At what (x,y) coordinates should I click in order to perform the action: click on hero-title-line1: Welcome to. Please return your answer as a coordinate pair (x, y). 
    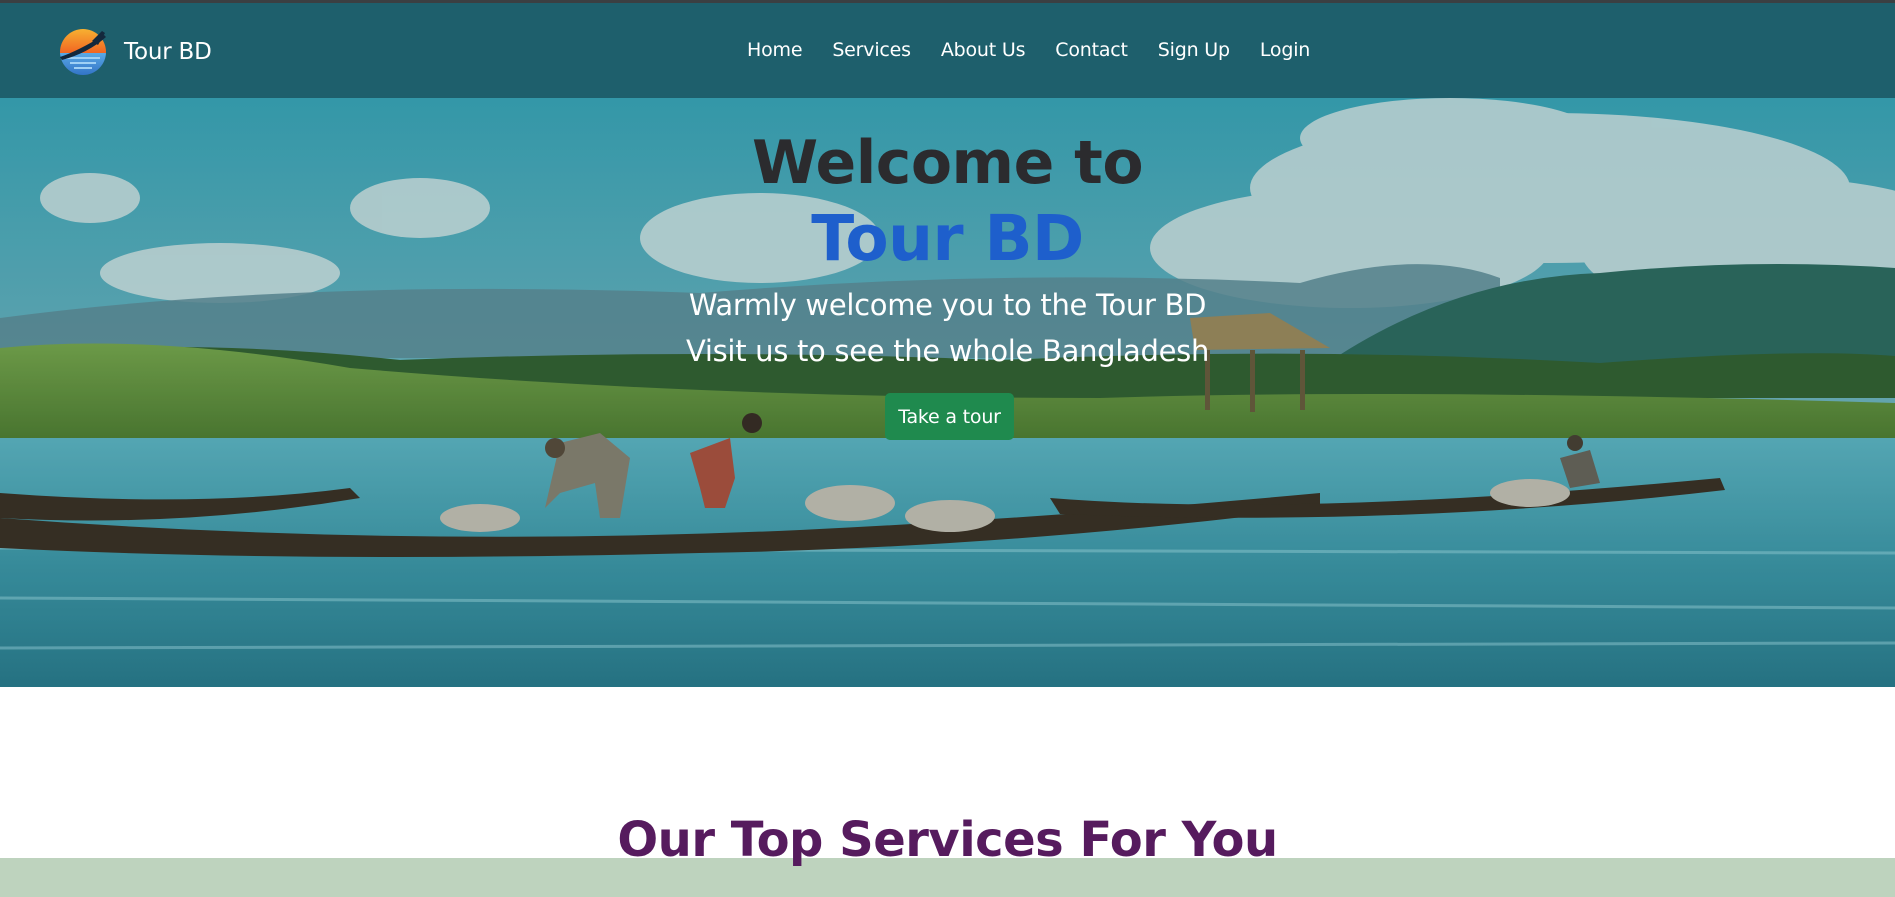
    Looking at the image, I should click on (947, 163).